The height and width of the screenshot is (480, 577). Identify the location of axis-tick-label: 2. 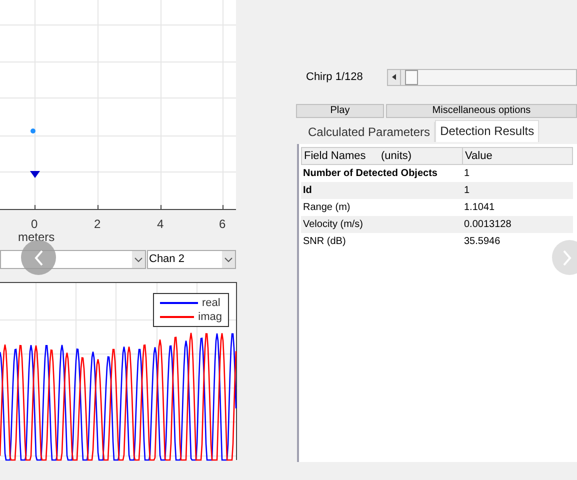
(97, 224).